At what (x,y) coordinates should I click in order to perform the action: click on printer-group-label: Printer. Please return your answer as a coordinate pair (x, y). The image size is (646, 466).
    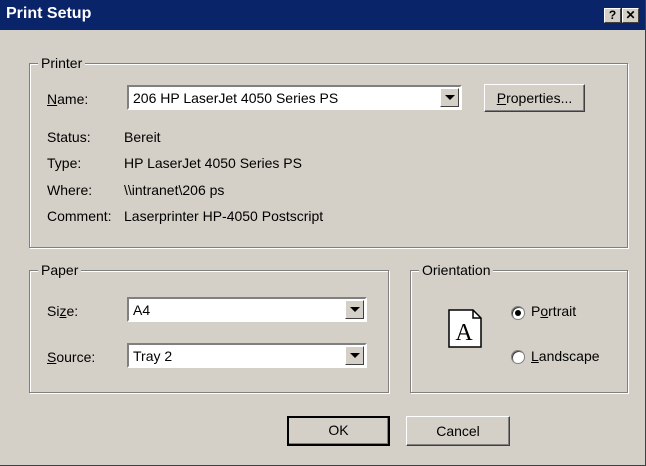
    Looking at the image, I should click on (62, 63).